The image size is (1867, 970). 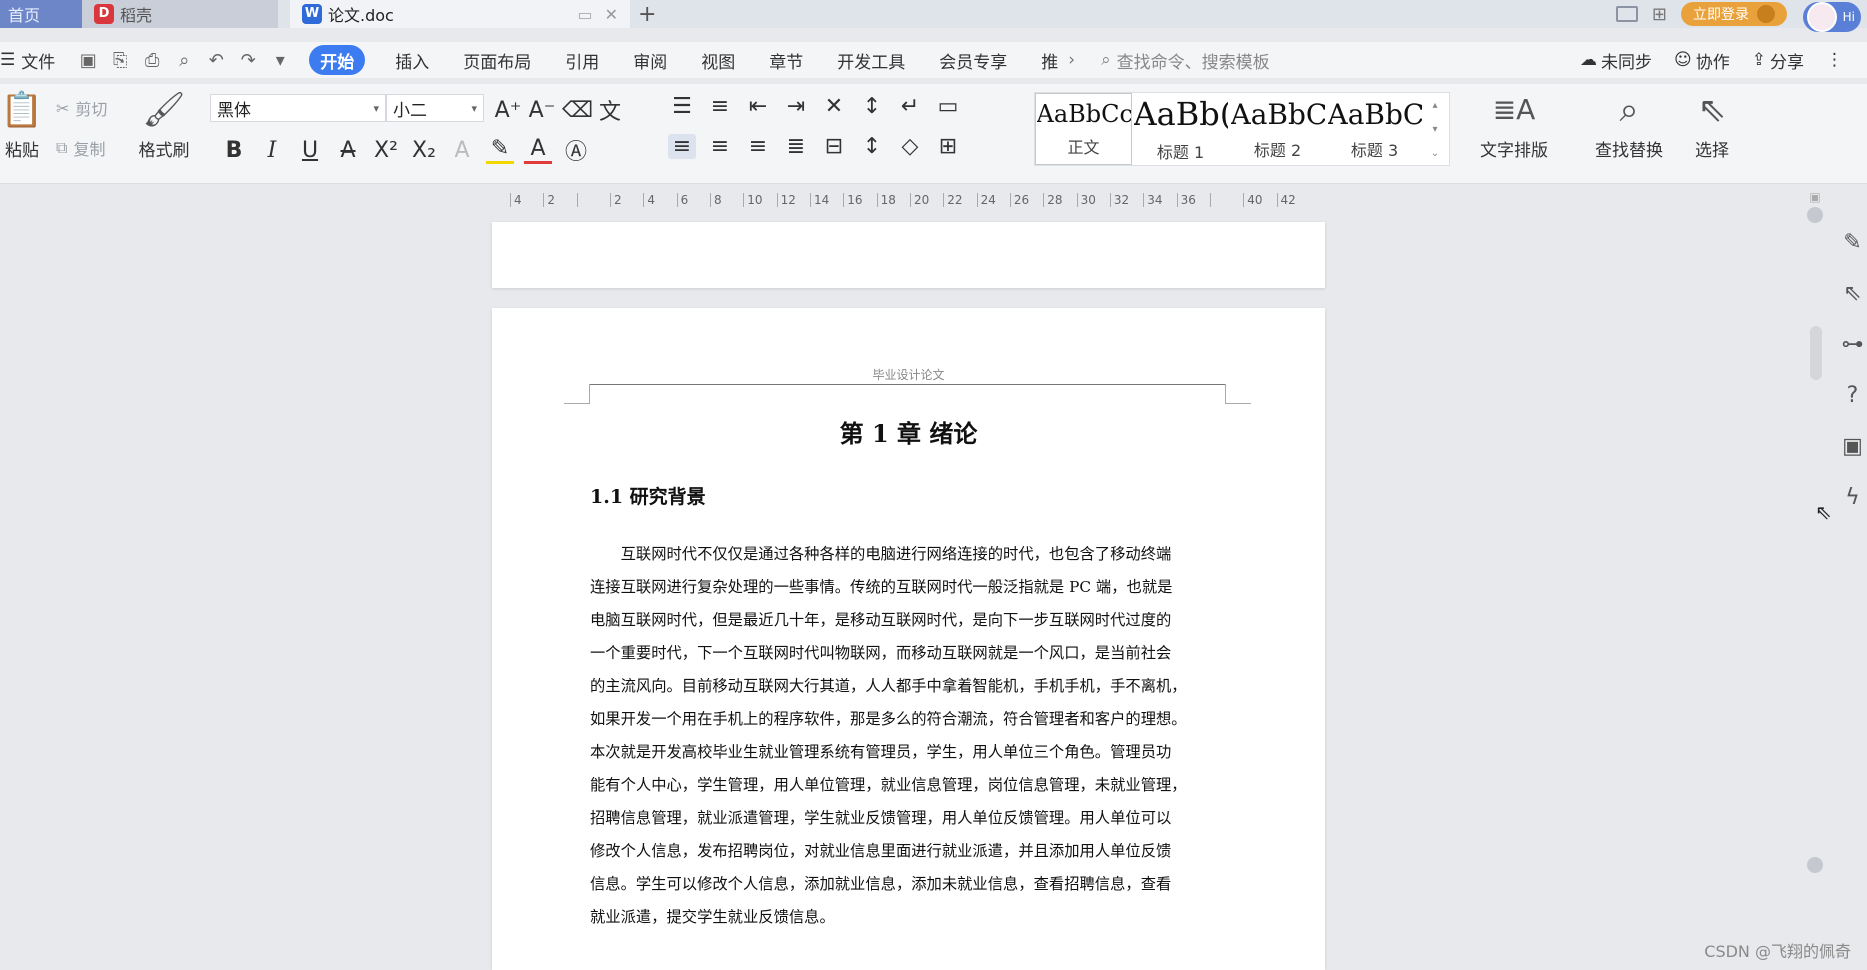 I want to click on align-left-icon: ≡, so click(x=682, y=146).